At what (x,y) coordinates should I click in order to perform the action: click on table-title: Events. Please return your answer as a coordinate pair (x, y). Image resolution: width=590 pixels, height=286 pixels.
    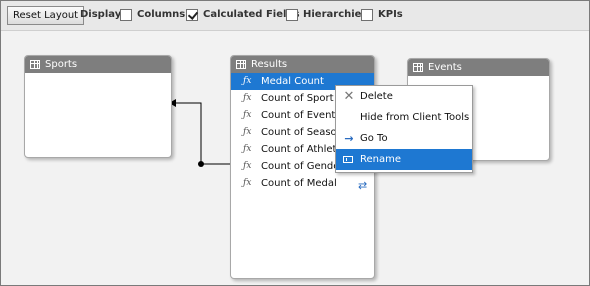
    Looking at the image, I should click on (445, 67).